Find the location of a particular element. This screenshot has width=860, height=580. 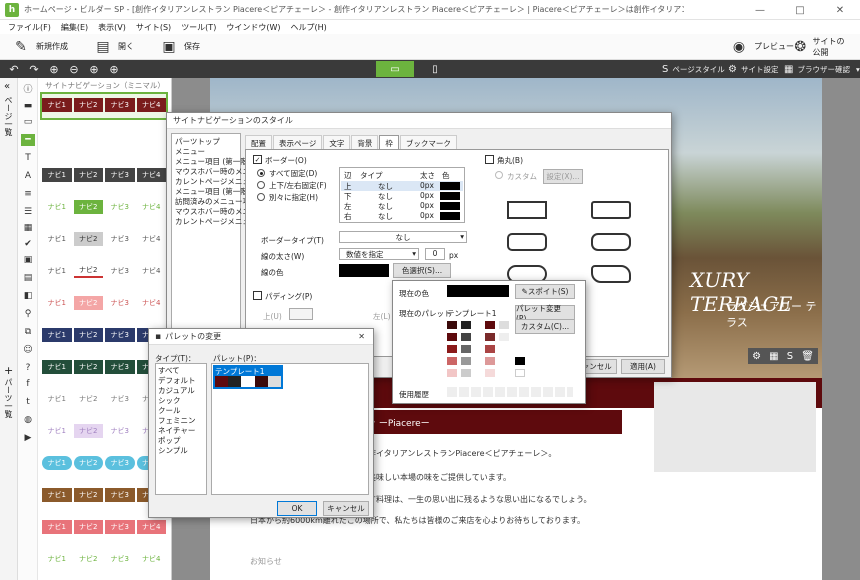

zoom-reset-icon: ⊕ is located at coordinates (114, 69).